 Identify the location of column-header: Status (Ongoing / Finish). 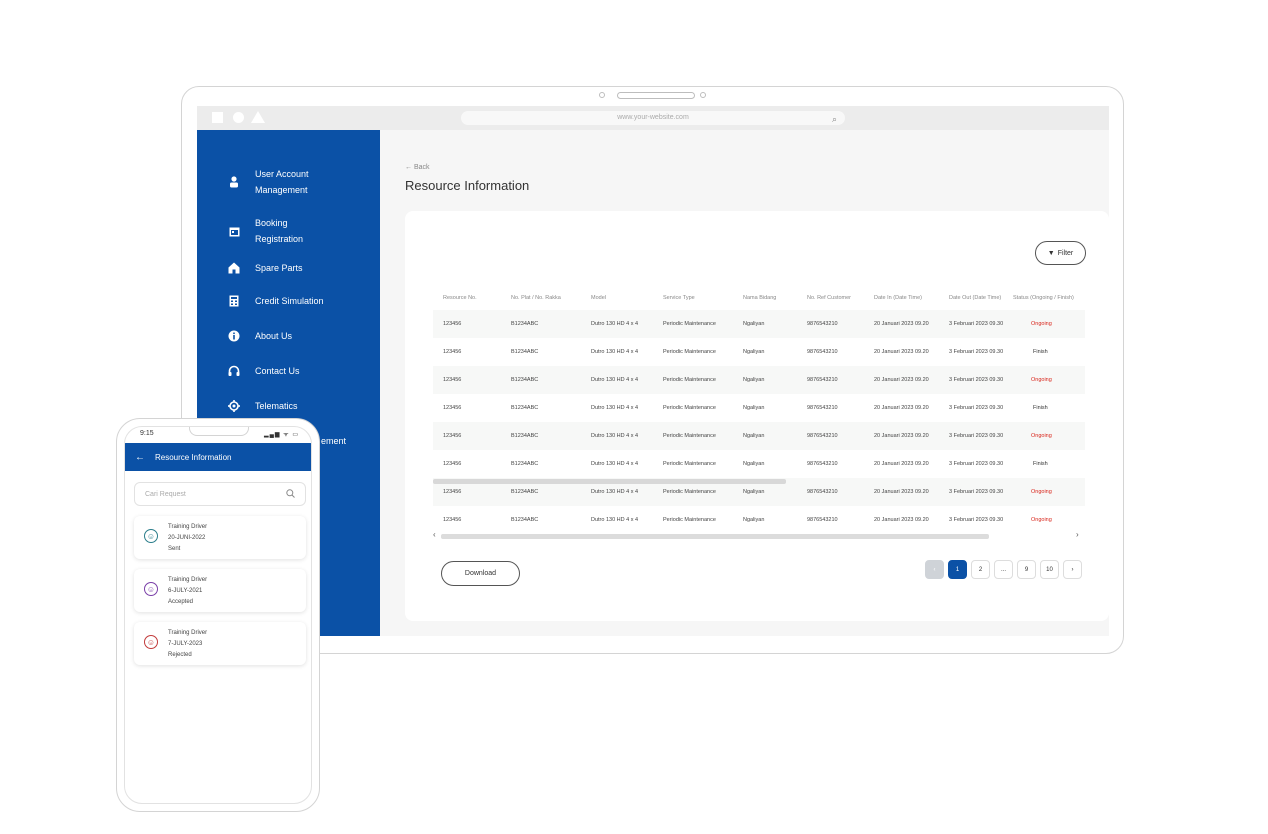
(1043, 298).